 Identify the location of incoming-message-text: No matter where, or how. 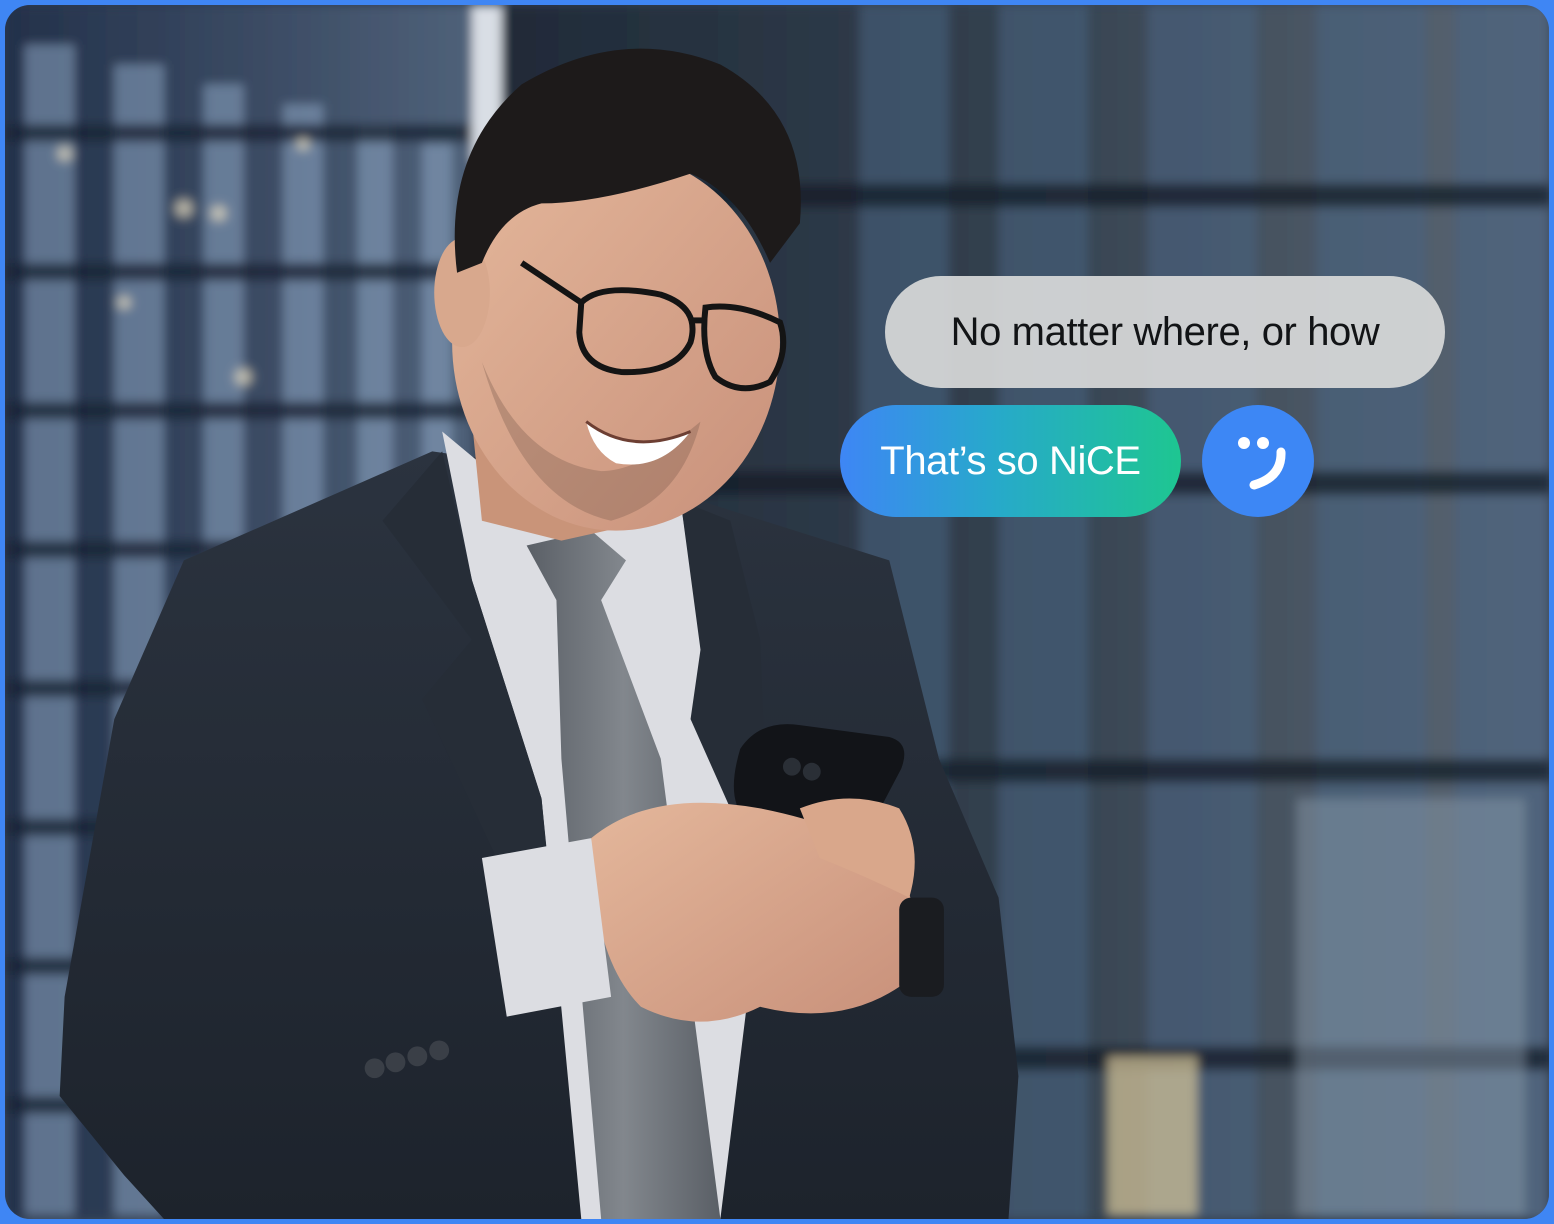
(1165, 331).